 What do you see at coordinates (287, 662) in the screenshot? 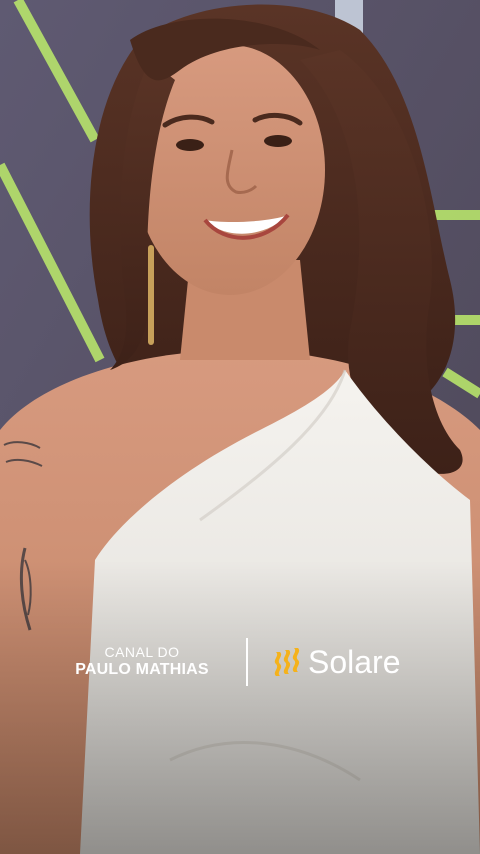
I see `solare-logo-icon` at bounding box center [287, 662].